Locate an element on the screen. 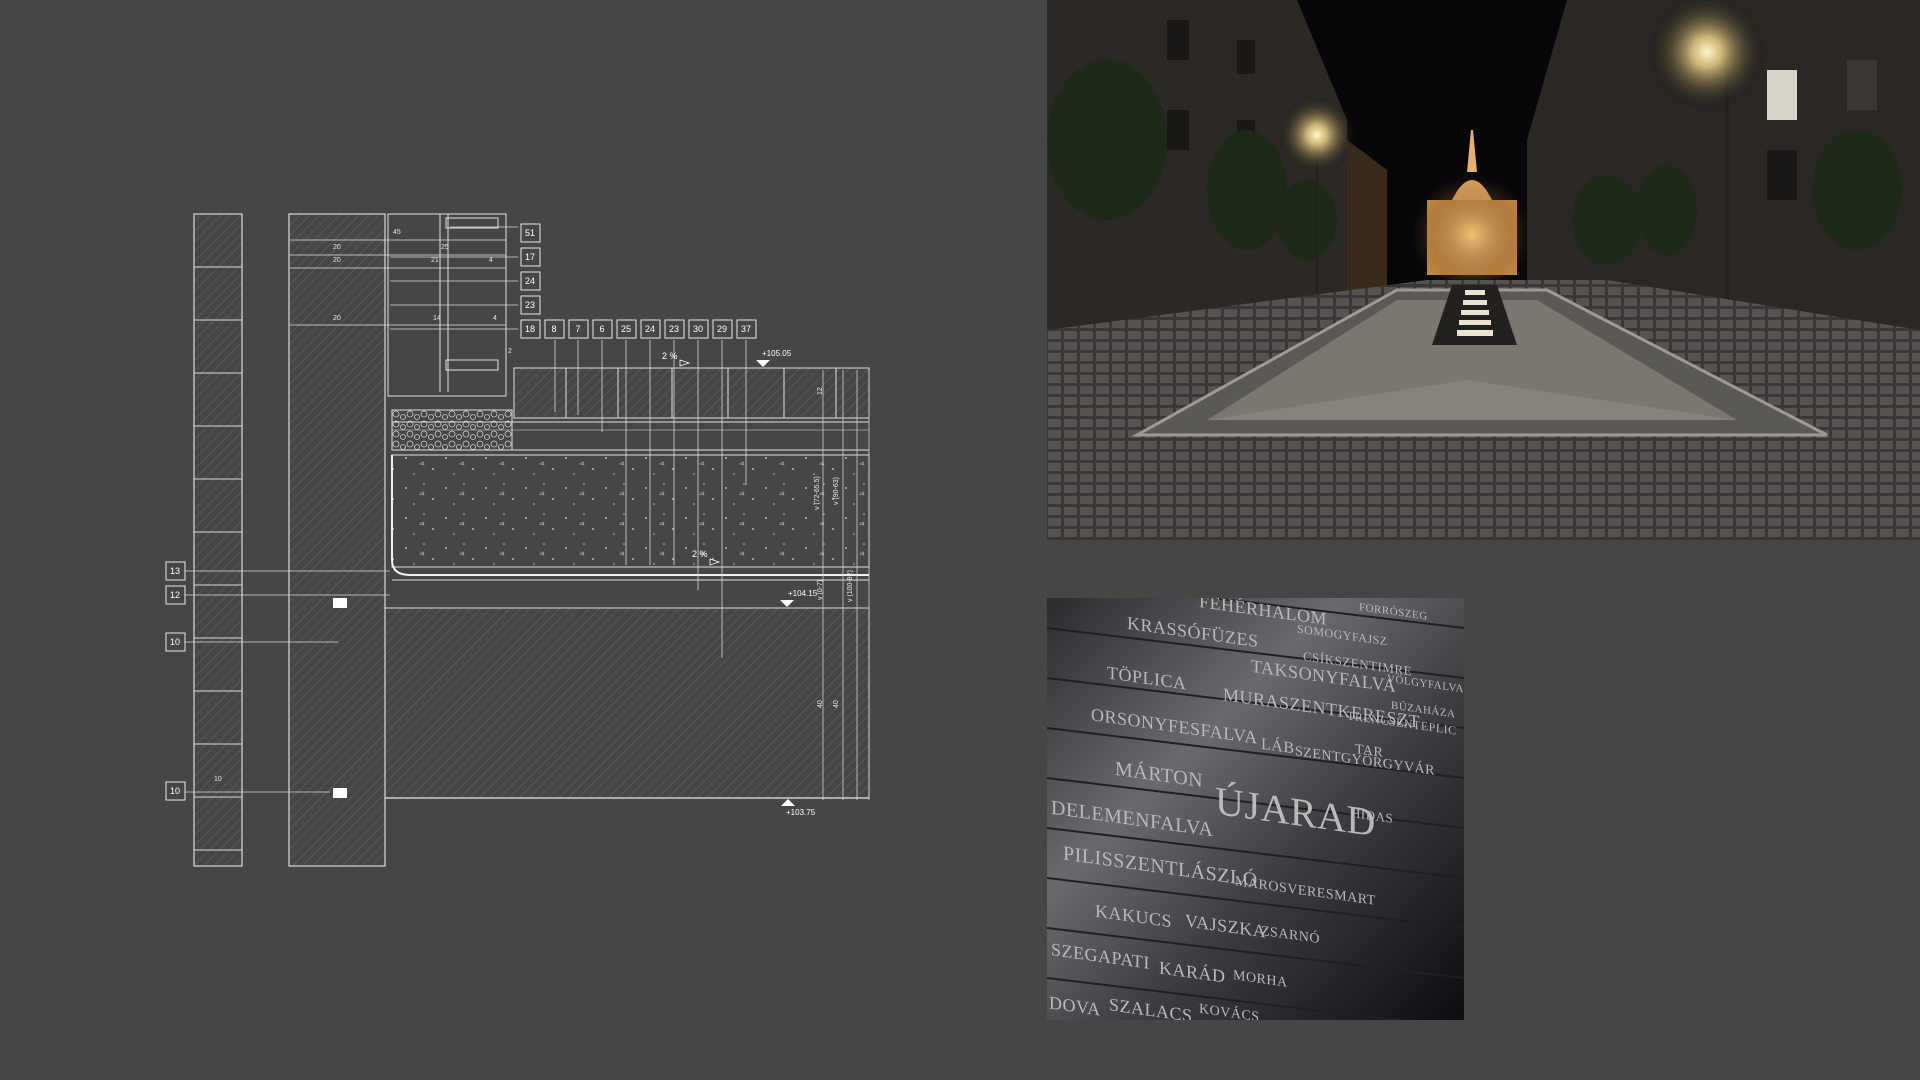 The image size is (1920, 1080). concrete-slab is located at coordinates (630, 511).